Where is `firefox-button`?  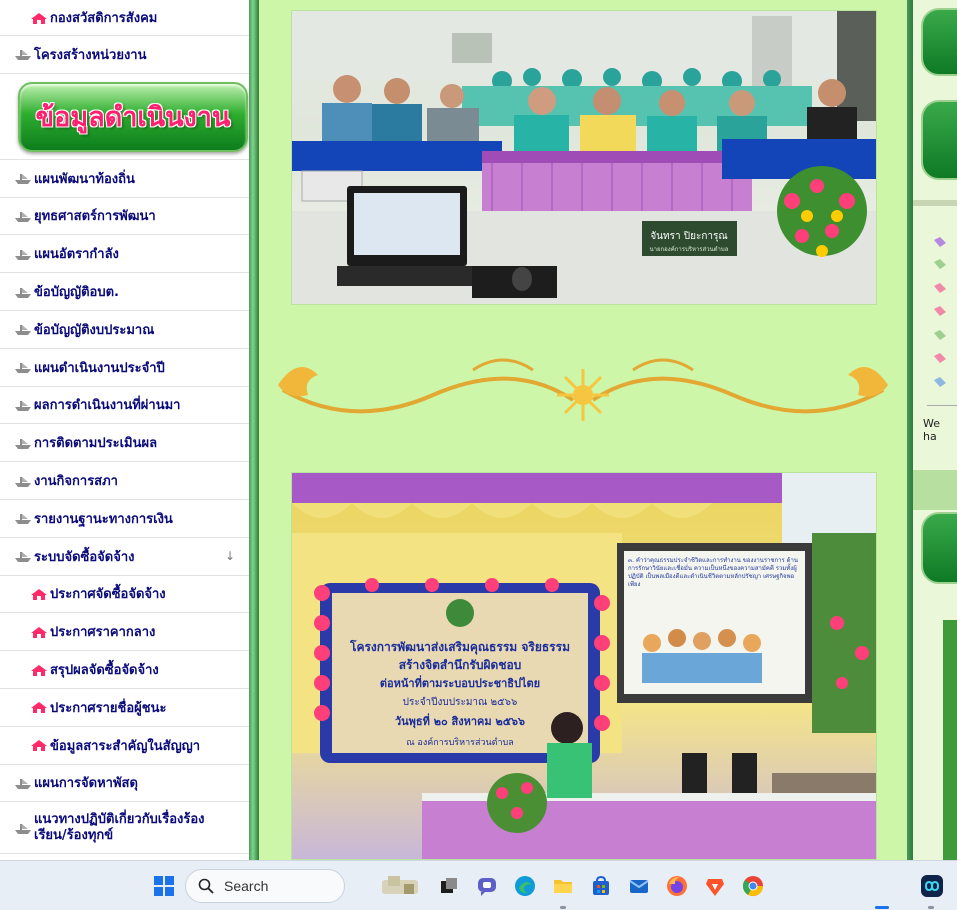 firefox-button is located at coordinates (677, 886).